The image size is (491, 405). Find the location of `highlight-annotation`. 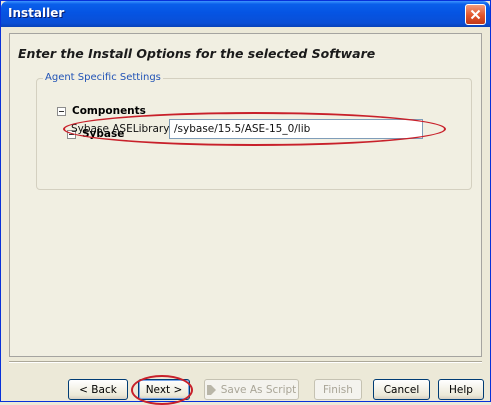

highlight-annotation is located at coordinates (254, 129).